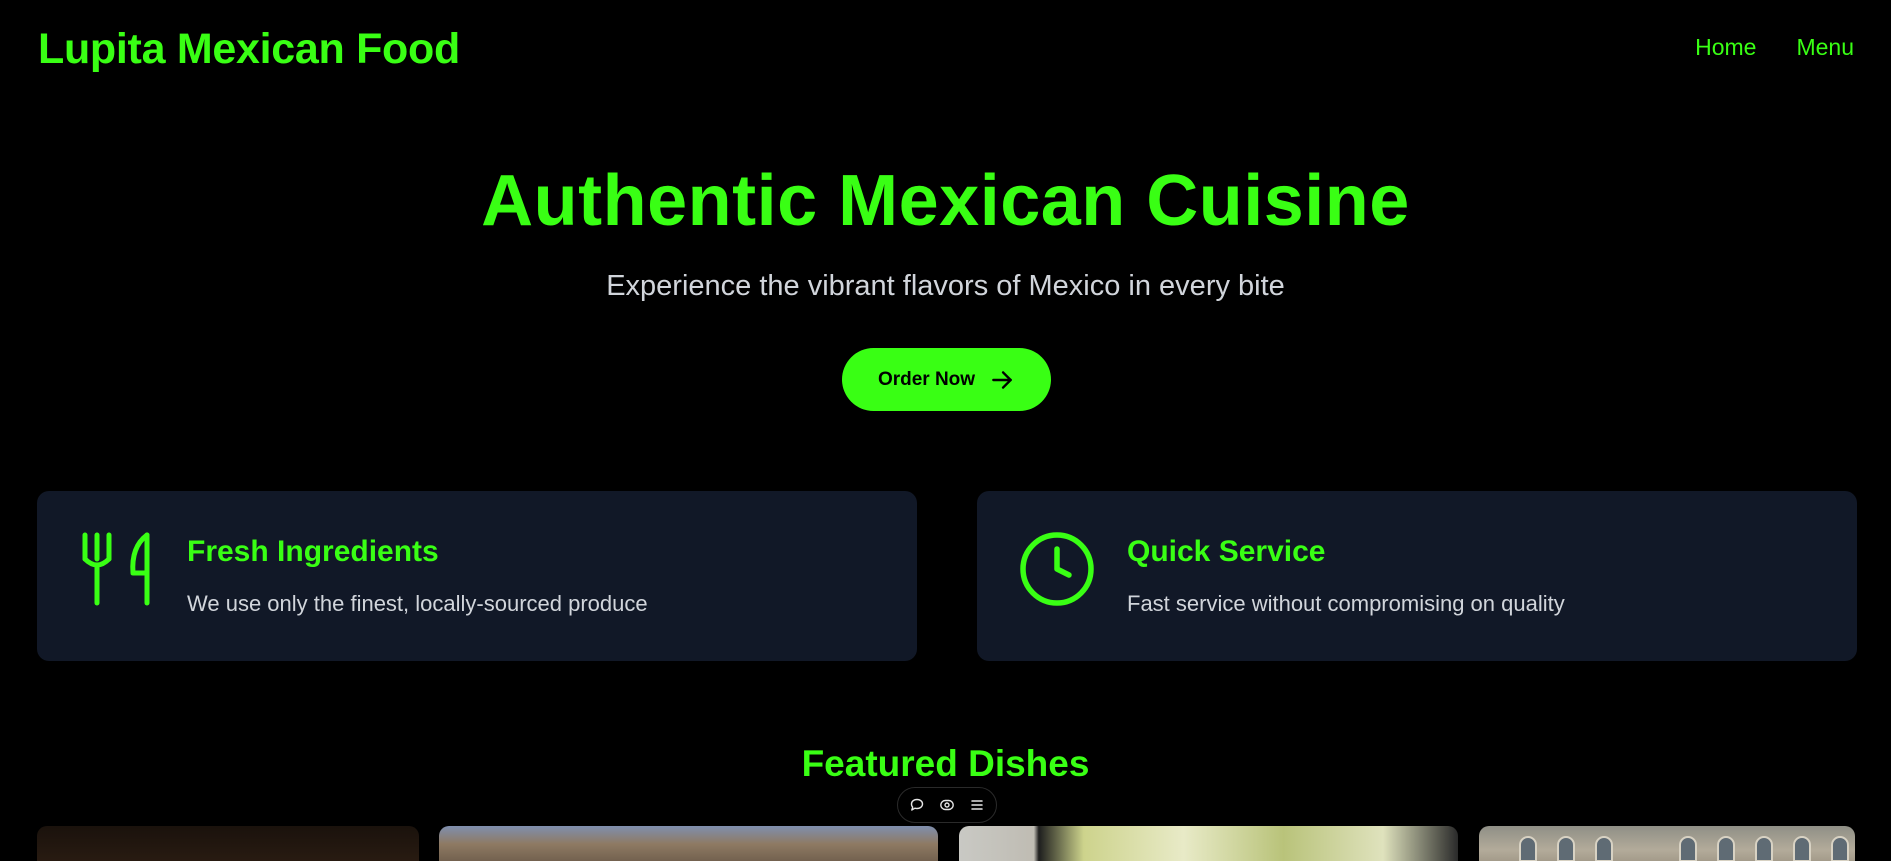 The height and width of the screenshot is (861, 1891). What do you see at coordinates (1057, 569) in the screenshot?
I see `clock-icon` at bounding box center [1057, 569].